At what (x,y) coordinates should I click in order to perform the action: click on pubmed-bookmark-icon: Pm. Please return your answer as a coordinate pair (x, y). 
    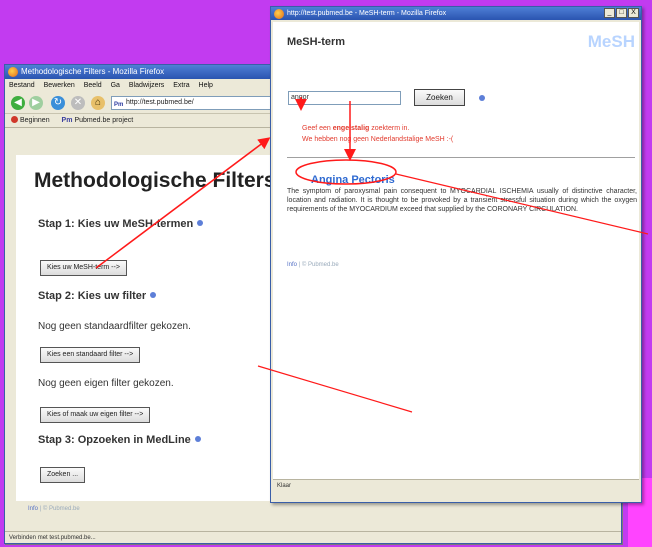
    Looking at the image, I should click on (67, 120).